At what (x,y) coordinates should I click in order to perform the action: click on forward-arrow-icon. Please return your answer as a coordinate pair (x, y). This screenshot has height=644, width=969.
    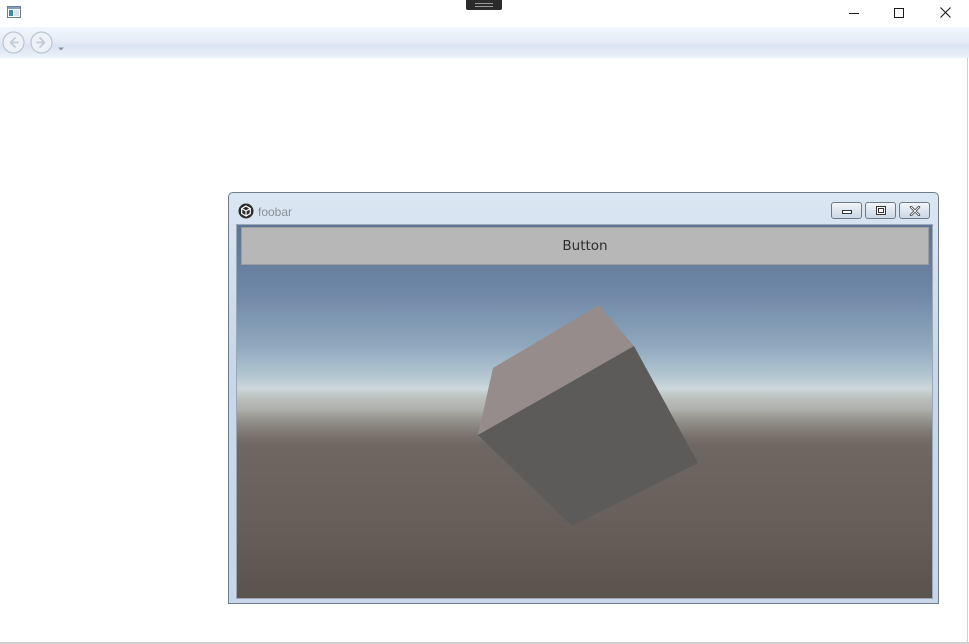
    Looking at the image, I should click on (41, 42).